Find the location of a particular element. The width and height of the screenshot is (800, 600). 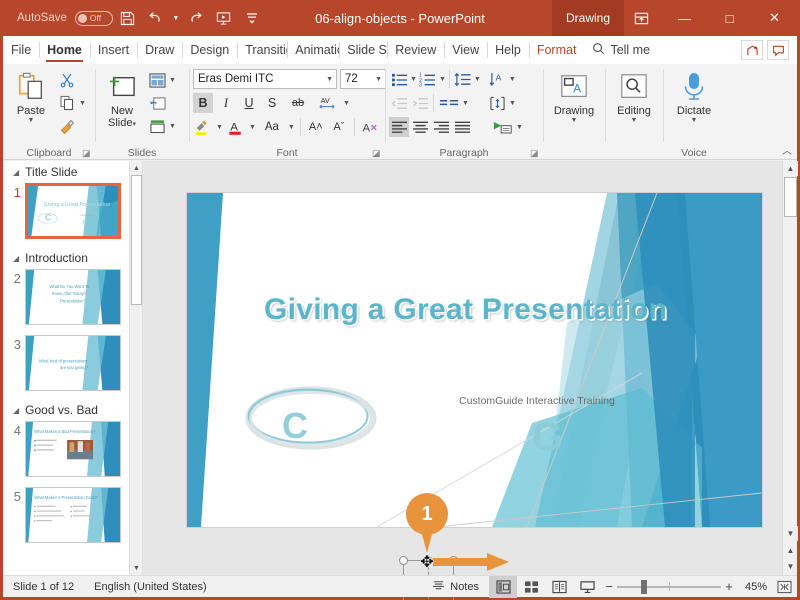

paragraph-dialog-launcher: ◪ is located at coordinates (535, 154).